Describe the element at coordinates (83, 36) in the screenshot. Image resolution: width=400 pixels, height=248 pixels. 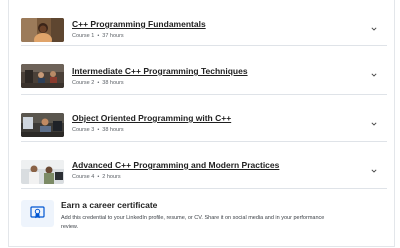
I see `course-number: Course 1` at that location.